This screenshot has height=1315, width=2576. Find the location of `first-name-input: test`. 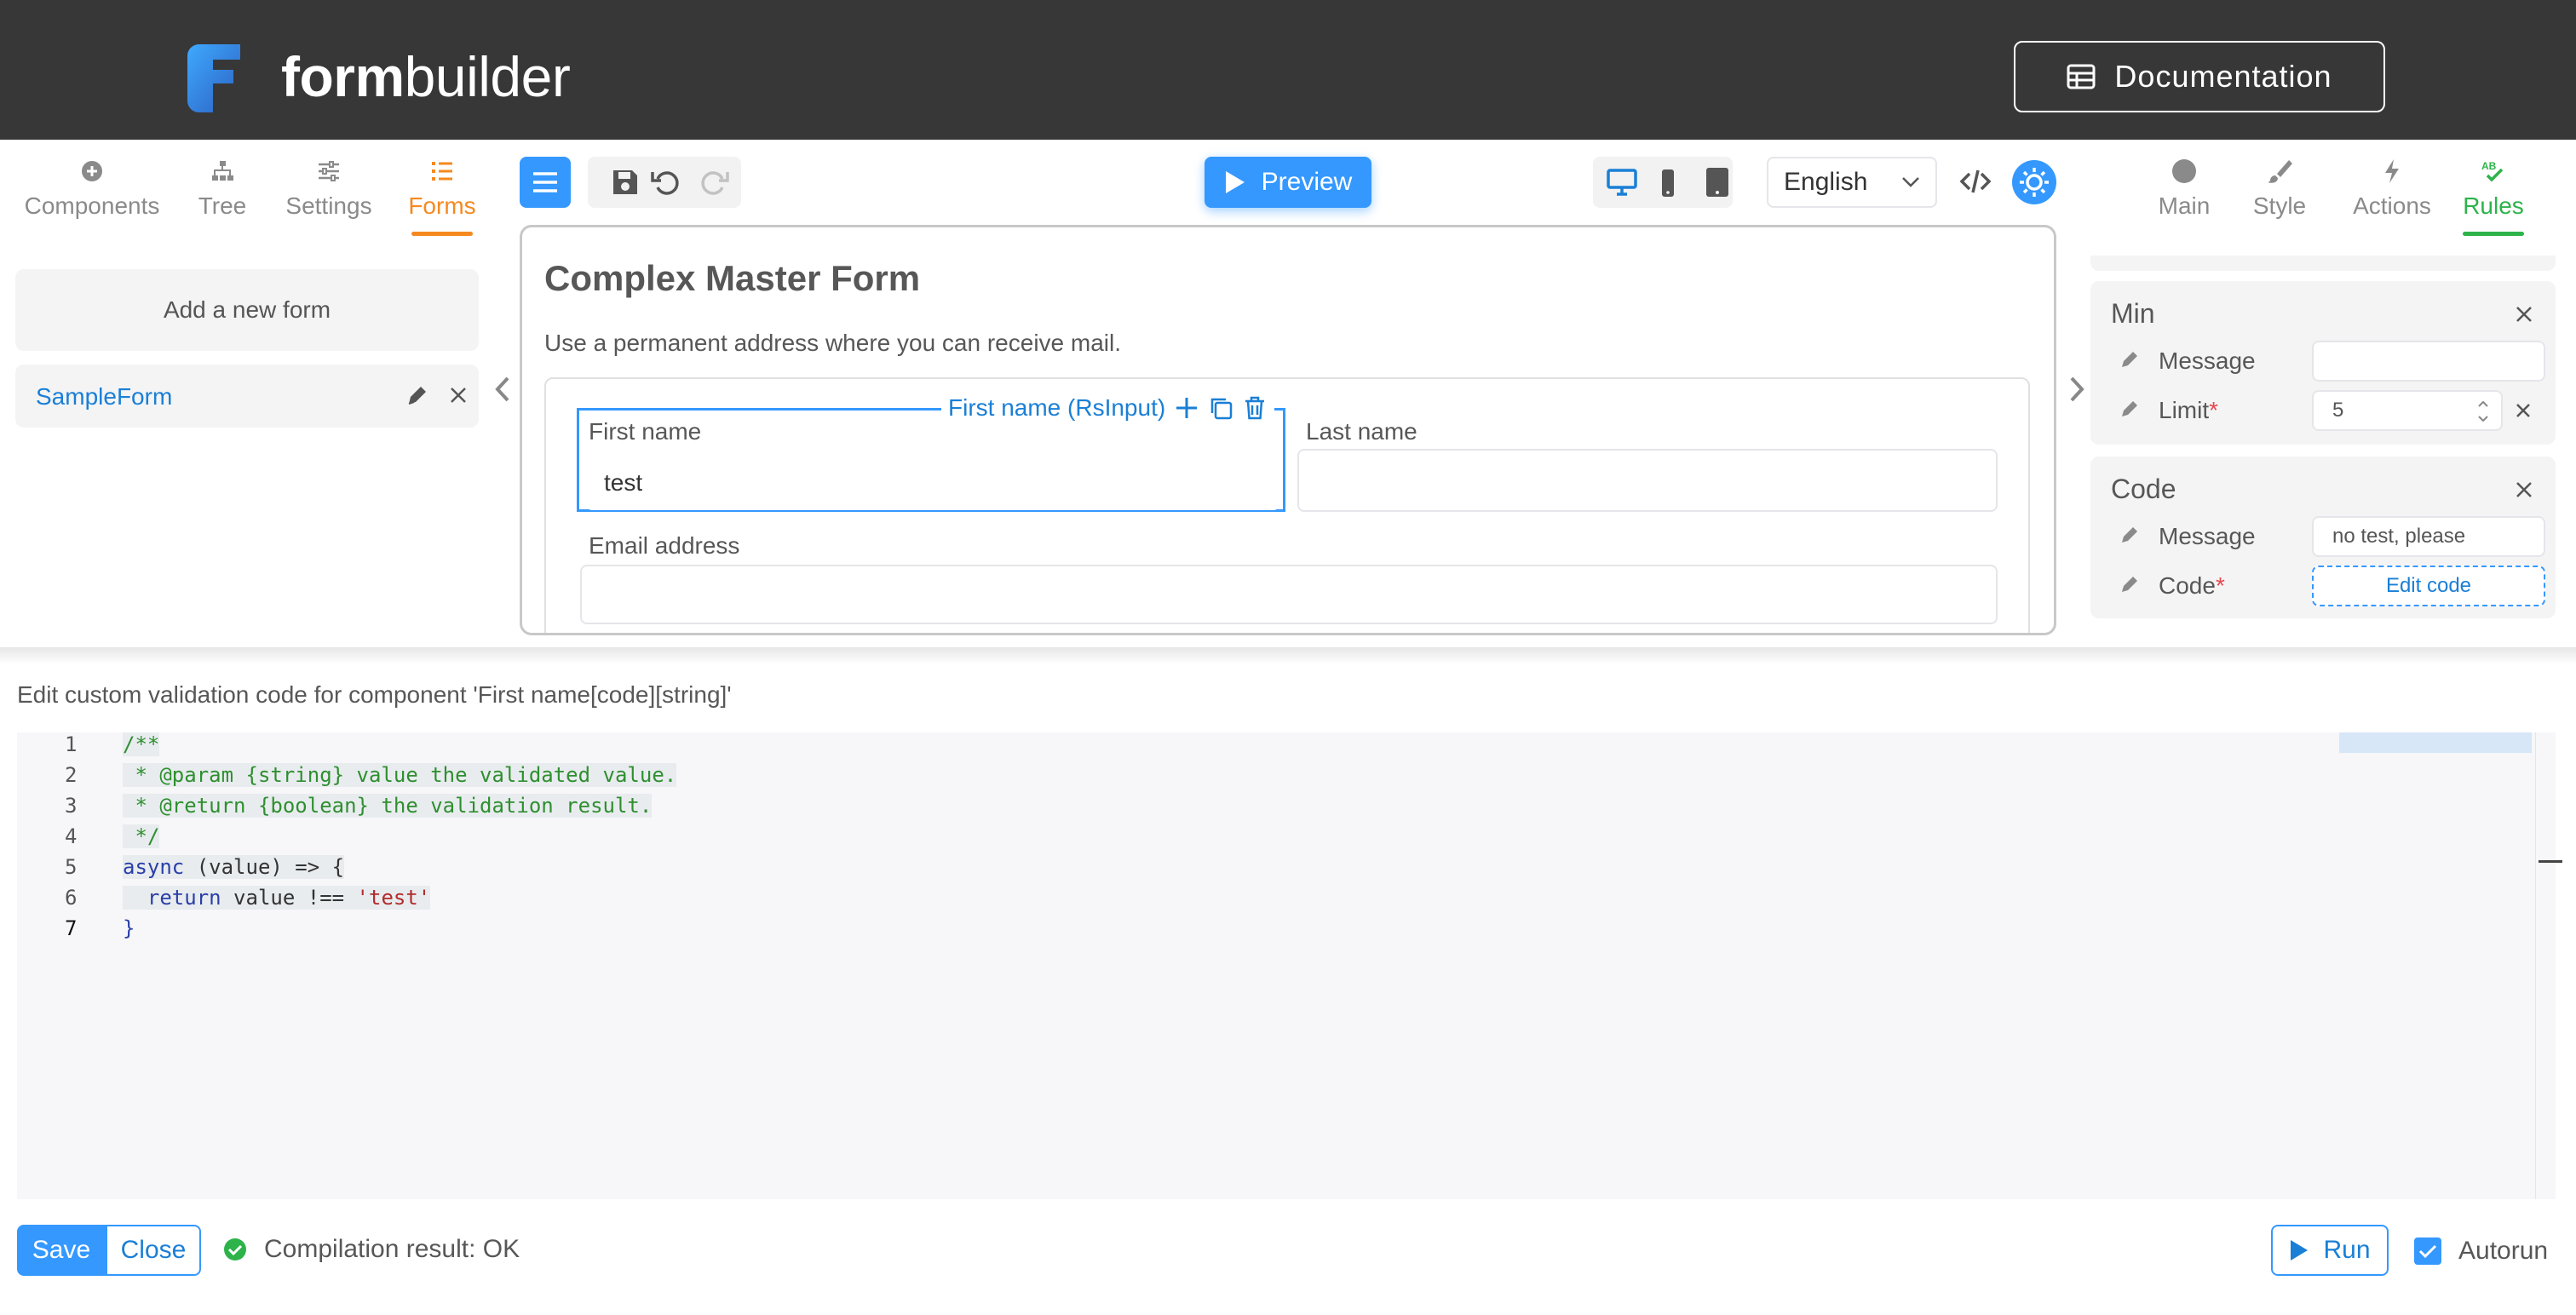

first-name-input: test is located at coordinates (932, 483).